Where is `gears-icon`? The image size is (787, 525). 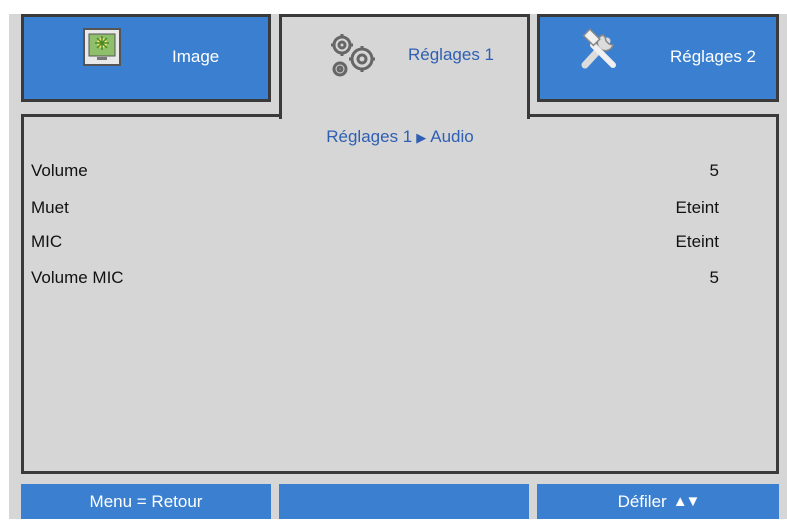
gears-icon is located at coordinates (354, 56).